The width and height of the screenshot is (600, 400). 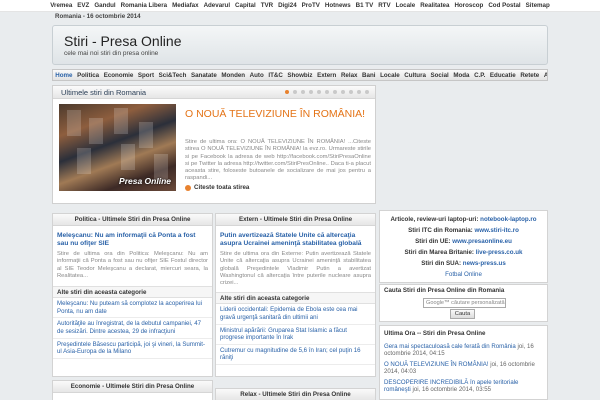 I want to click on partner-label: Stiri ITC din Romania:, so click(x=441, y=230).